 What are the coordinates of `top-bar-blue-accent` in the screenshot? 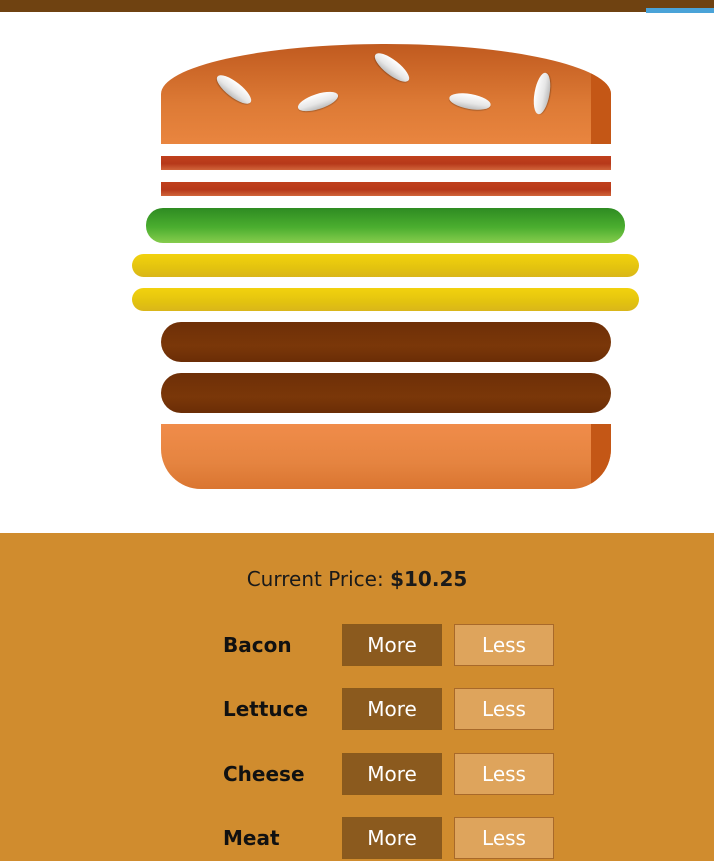 It's located at (680, 6).